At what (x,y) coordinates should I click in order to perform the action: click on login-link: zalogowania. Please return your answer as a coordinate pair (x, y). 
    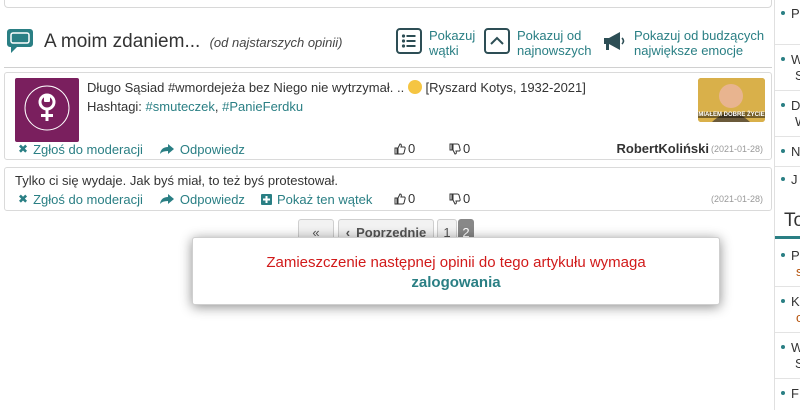
    Looking at the image, I should click on (456, 282).